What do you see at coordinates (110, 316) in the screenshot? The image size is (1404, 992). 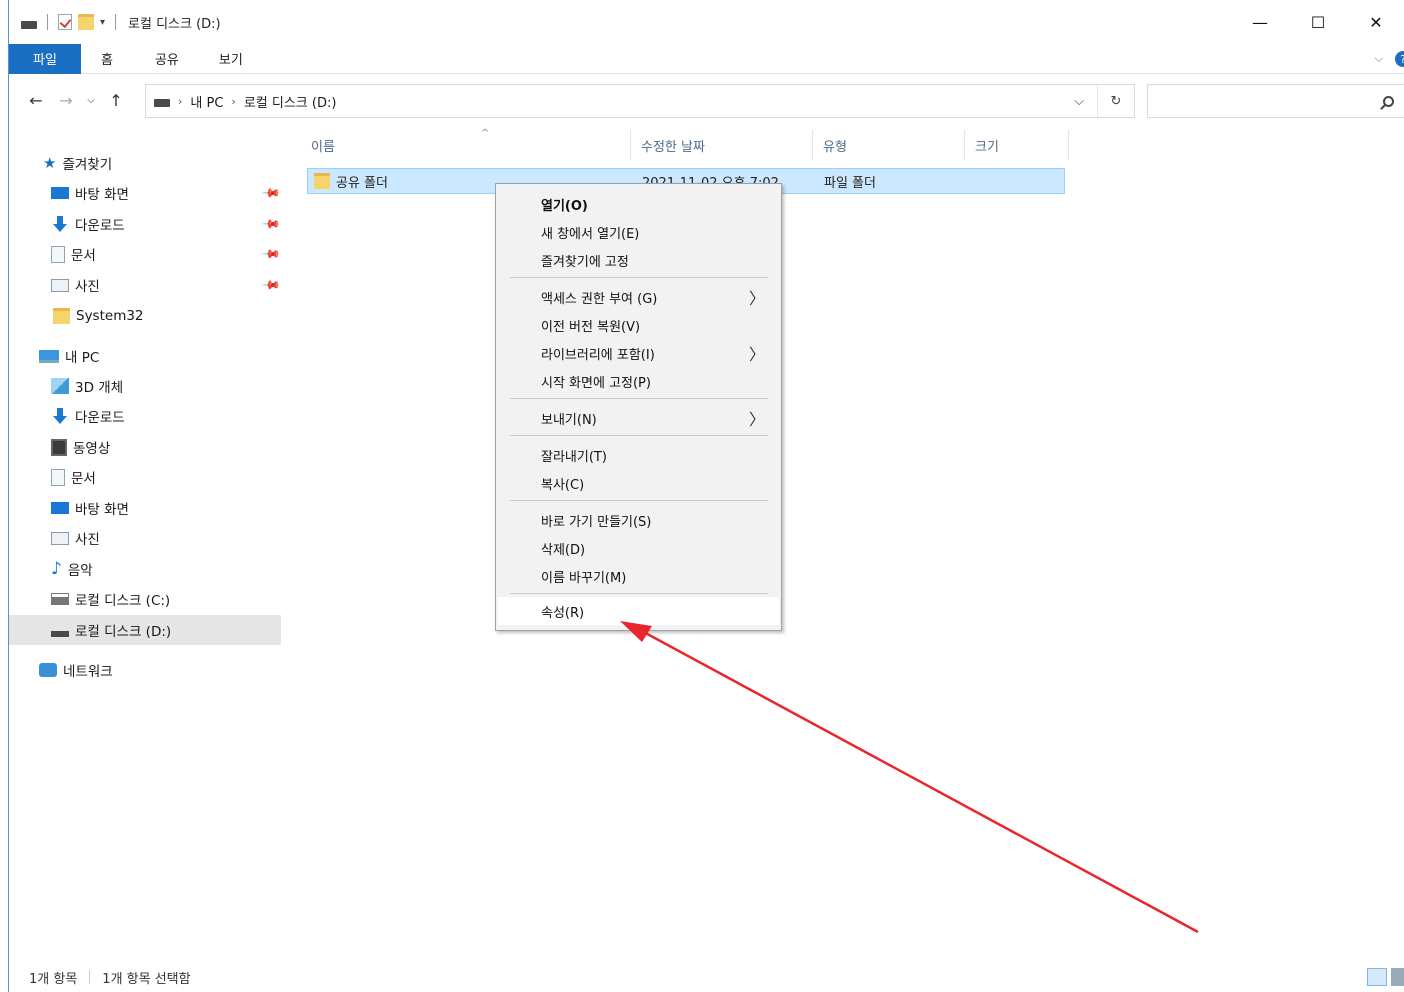 I see `sidebar-item-label: System32` at bounding box center [110, 316].